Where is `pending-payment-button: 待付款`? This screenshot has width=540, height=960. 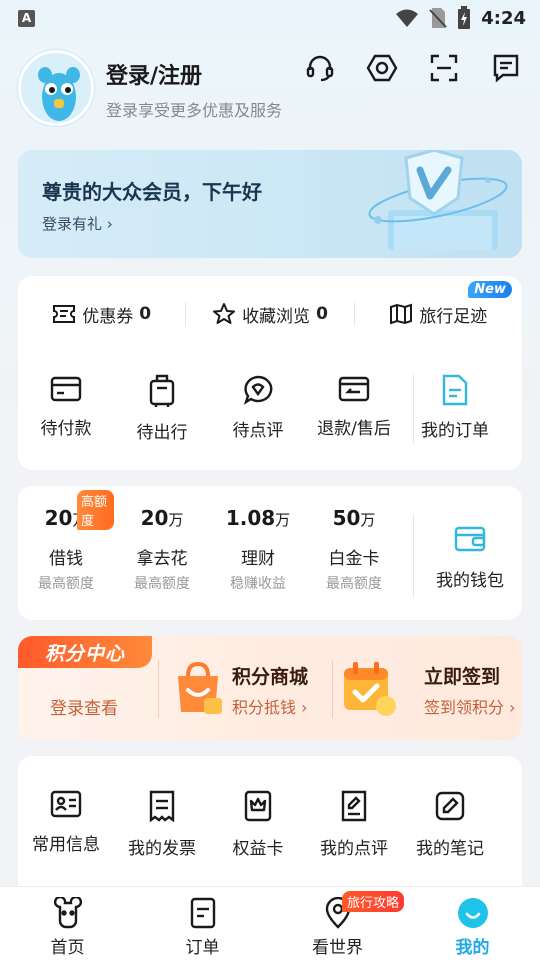 pending-payment-button: 待付款 is located at coordinates (66, 414).